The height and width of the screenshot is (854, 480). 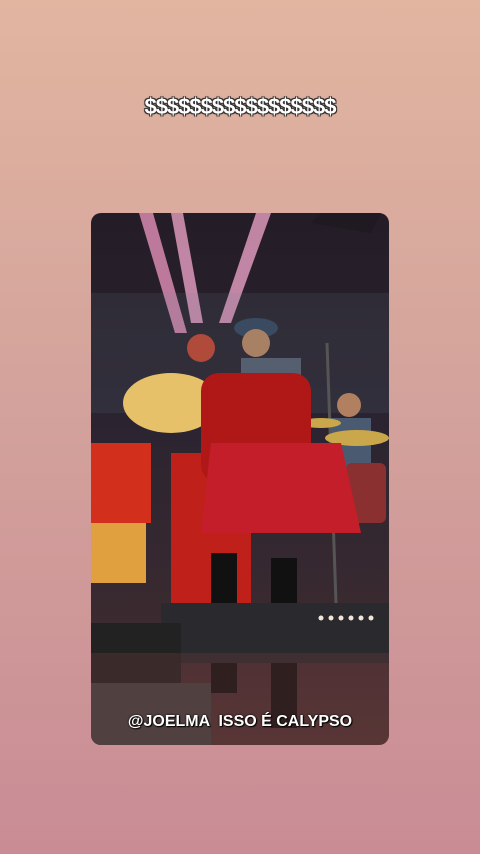 I want to click on story-caption-text: $$$$$$$$$$$$$$$$$, so click(x=240, y=106).